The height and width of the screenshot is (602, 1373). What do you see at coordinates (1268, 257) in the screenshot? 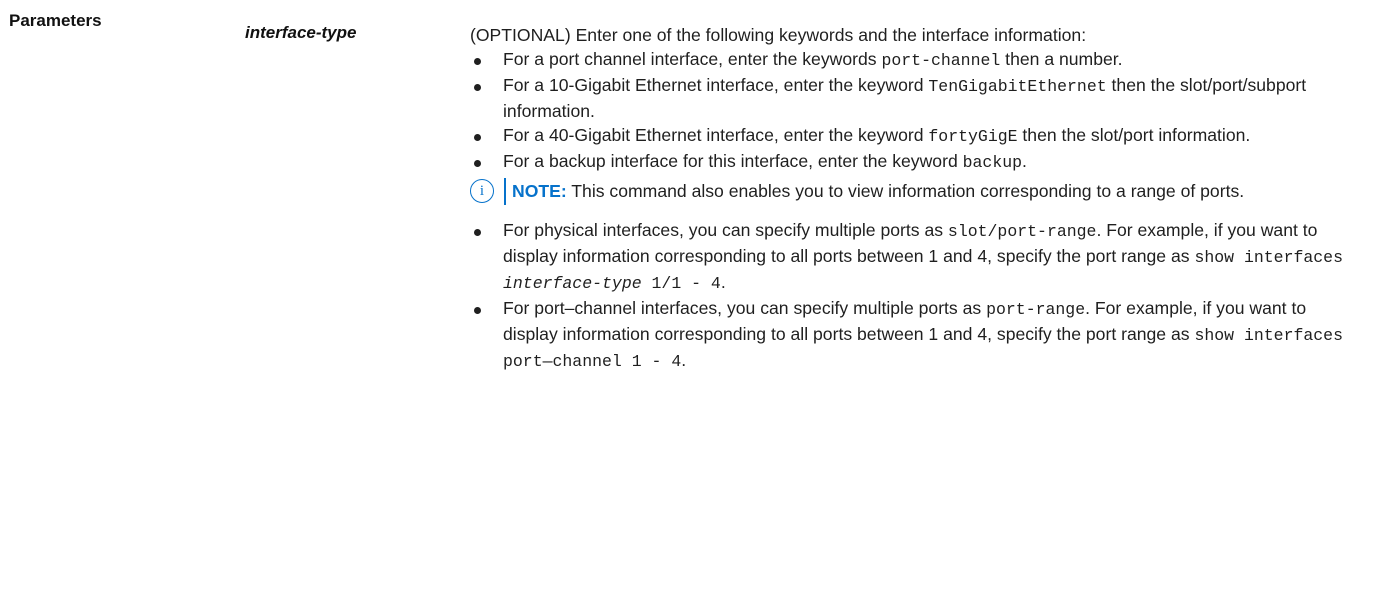
I see `code-command: show interfaces` at bounding box center [1268, 257].